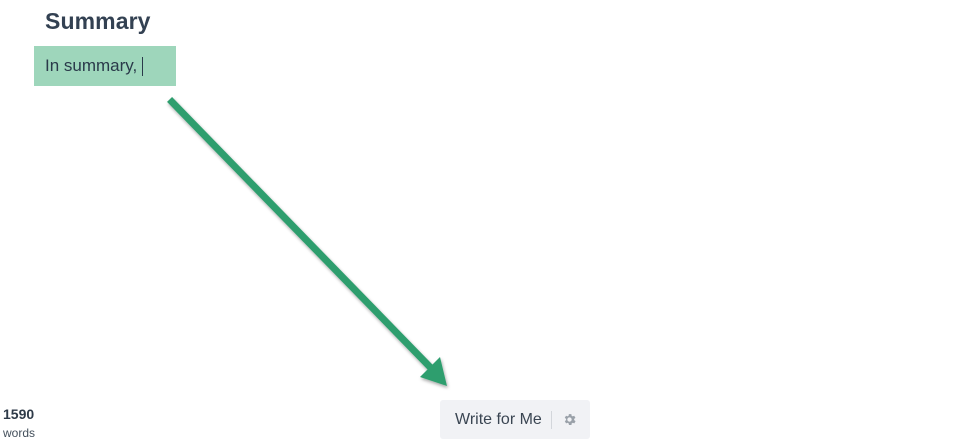  I want to click on editor-text: In summary,, so click(91, 65).